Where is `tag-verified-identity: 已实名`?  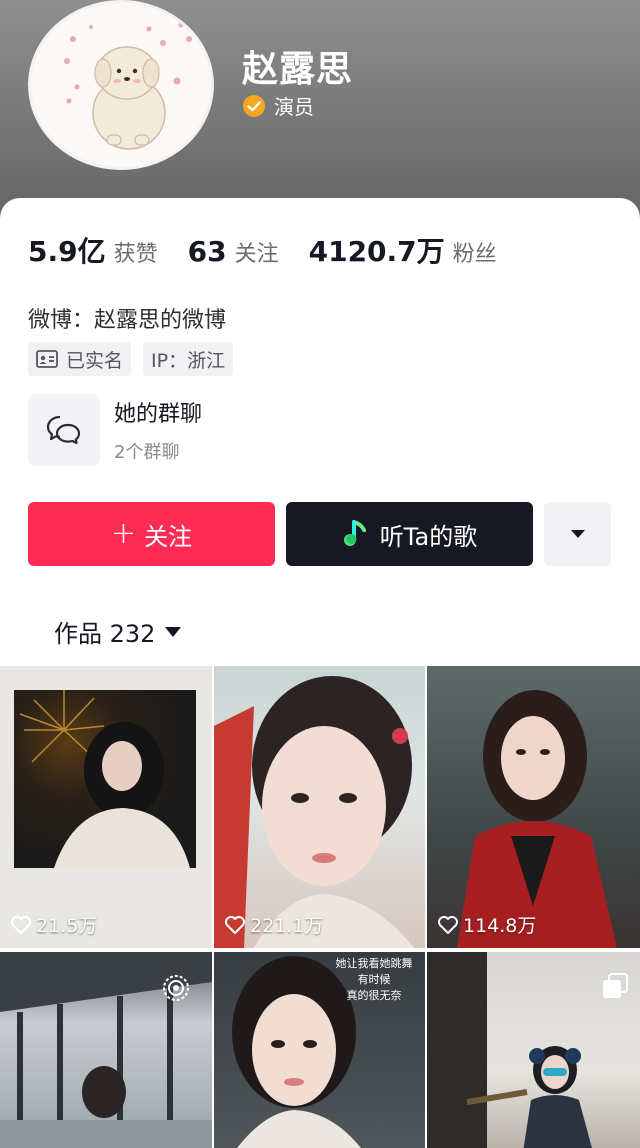
tag-verified-identity: 已实名 is located at coordinates (80, 359).